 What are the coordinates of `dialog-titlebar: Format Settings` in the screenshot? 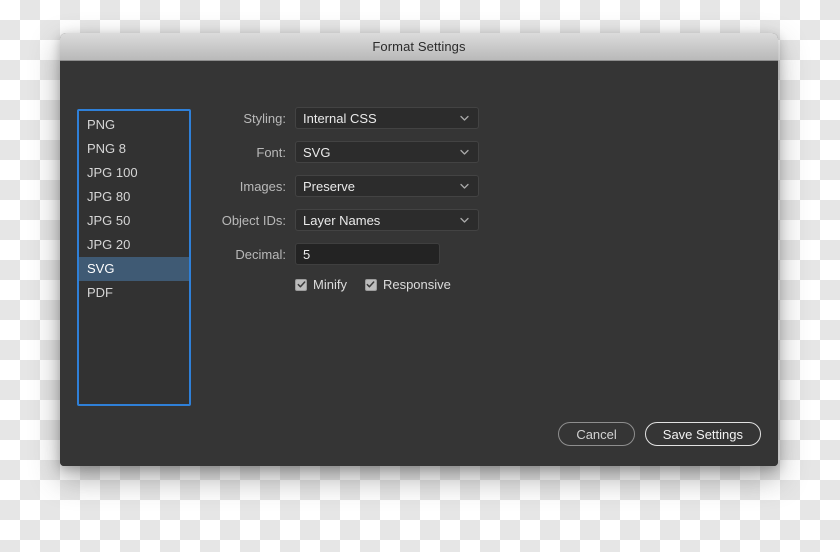 It's located at (419, 47).